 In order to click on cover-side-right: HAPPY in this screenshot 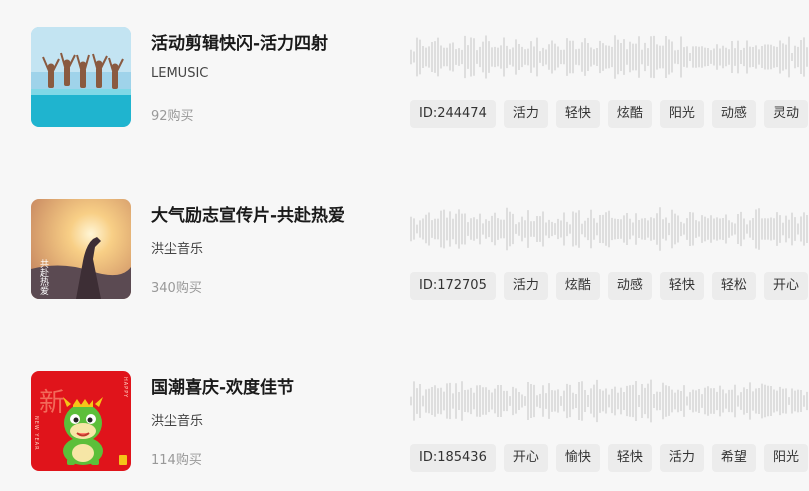, I will do `click(125, 387)`.